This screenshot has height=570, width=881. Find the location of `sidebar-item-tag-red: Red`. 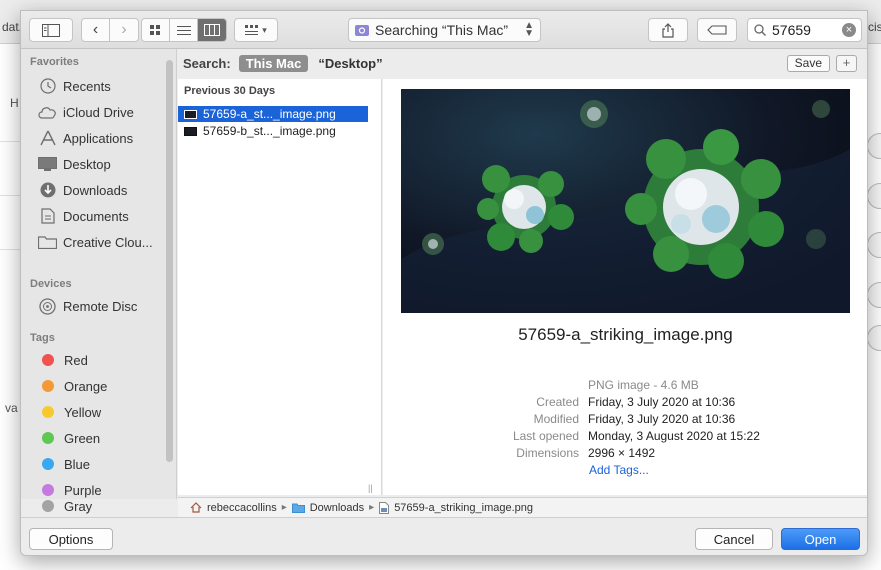

sidebar-item-tag-red: Red is located at coordinates (105, 360).